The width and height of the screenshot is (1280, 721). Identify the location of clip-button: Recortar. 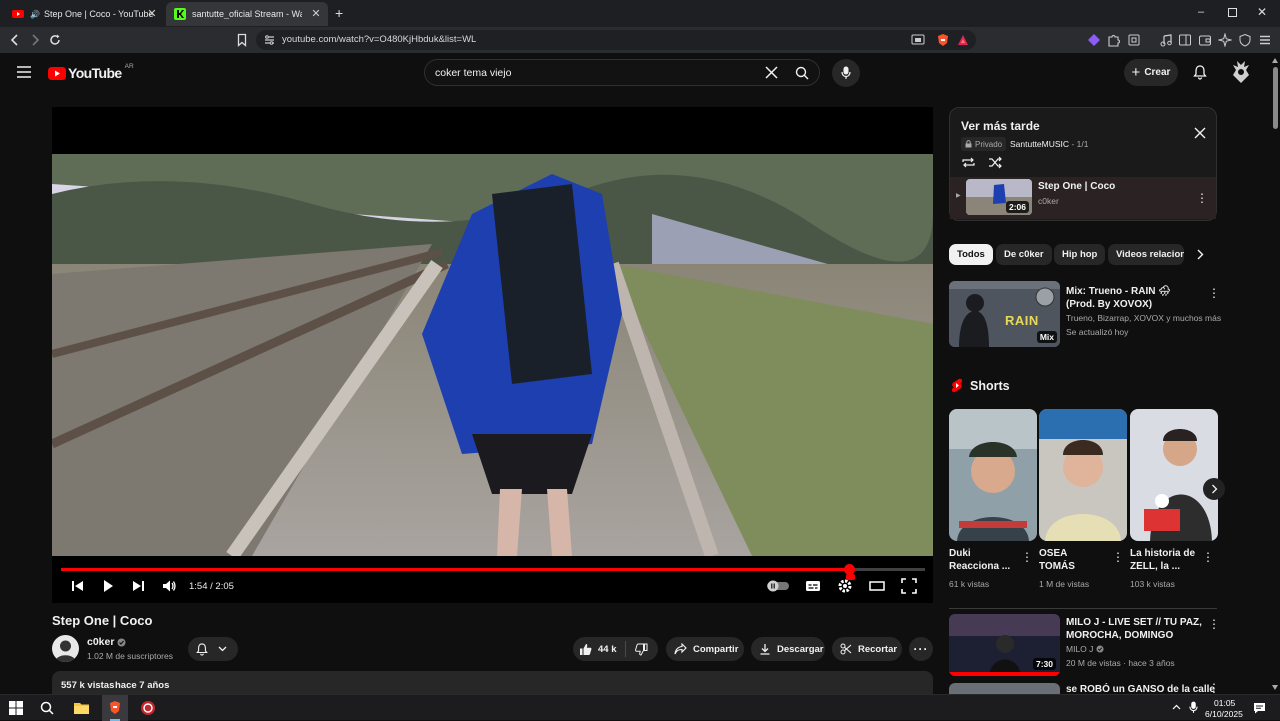
(867, 649).